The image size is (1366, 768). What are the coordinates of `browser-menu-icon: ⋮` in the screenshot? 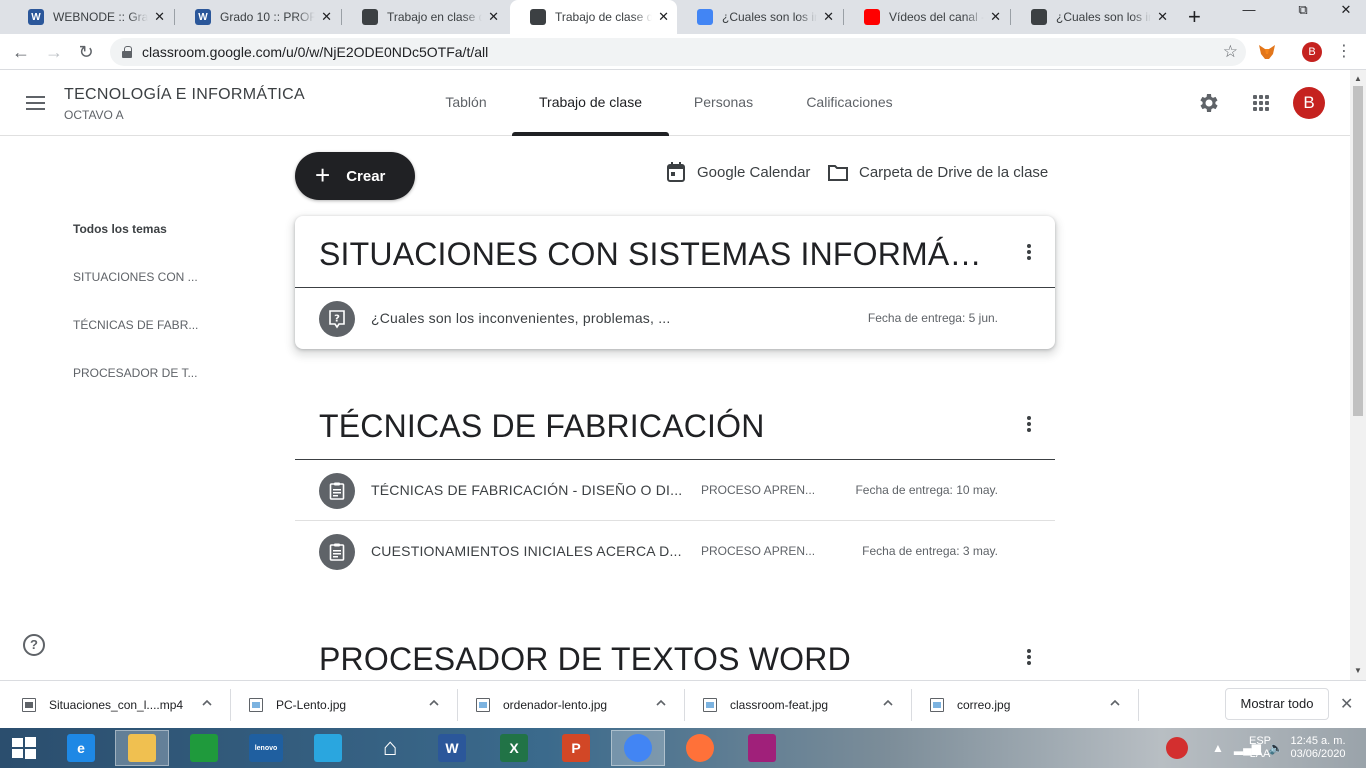 It's located at (1344, 52).